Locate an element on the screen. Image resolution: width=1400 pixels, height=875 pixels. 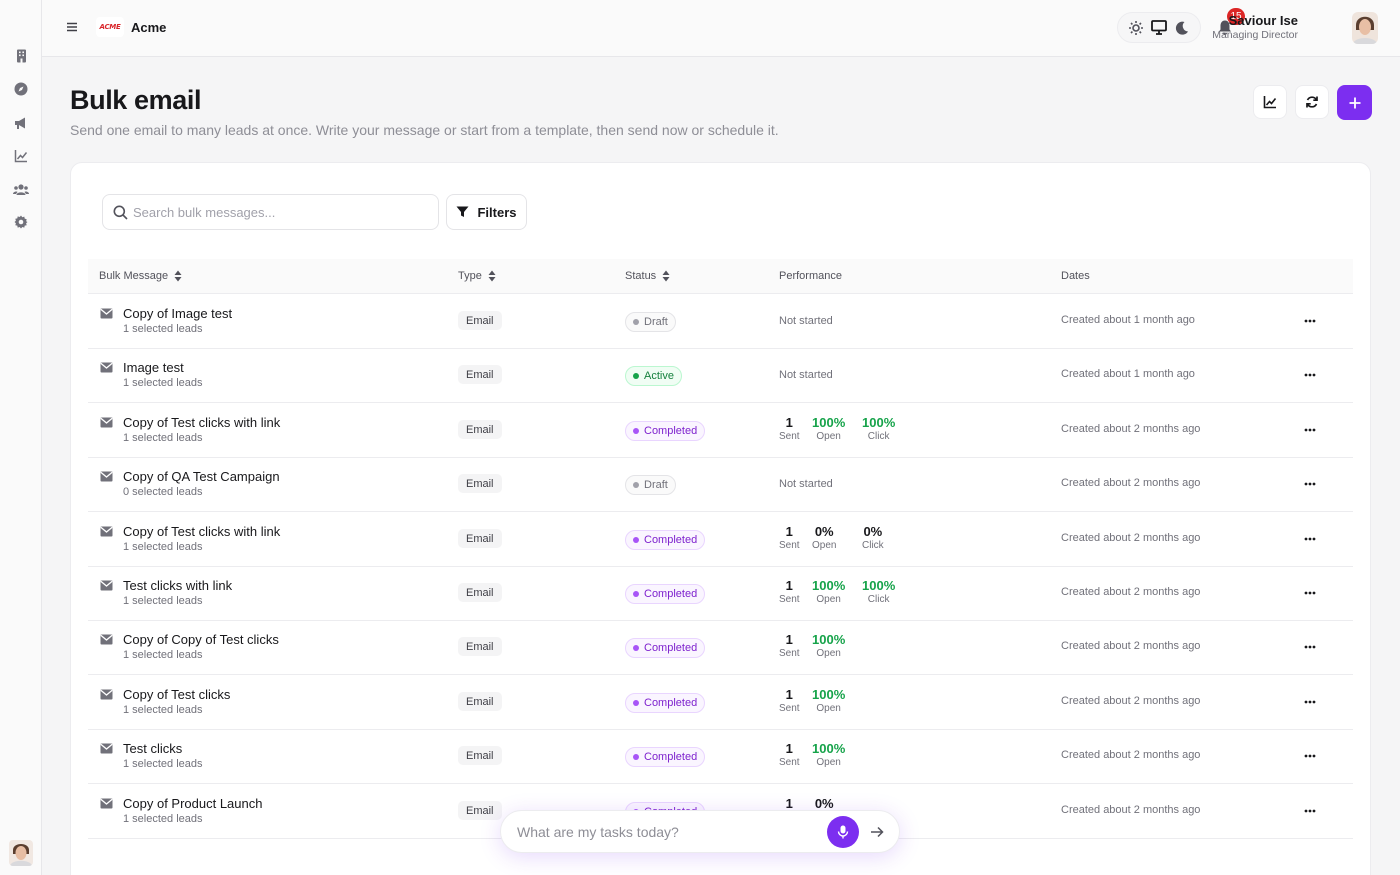
users-icon is located at coordinates (21, 189).